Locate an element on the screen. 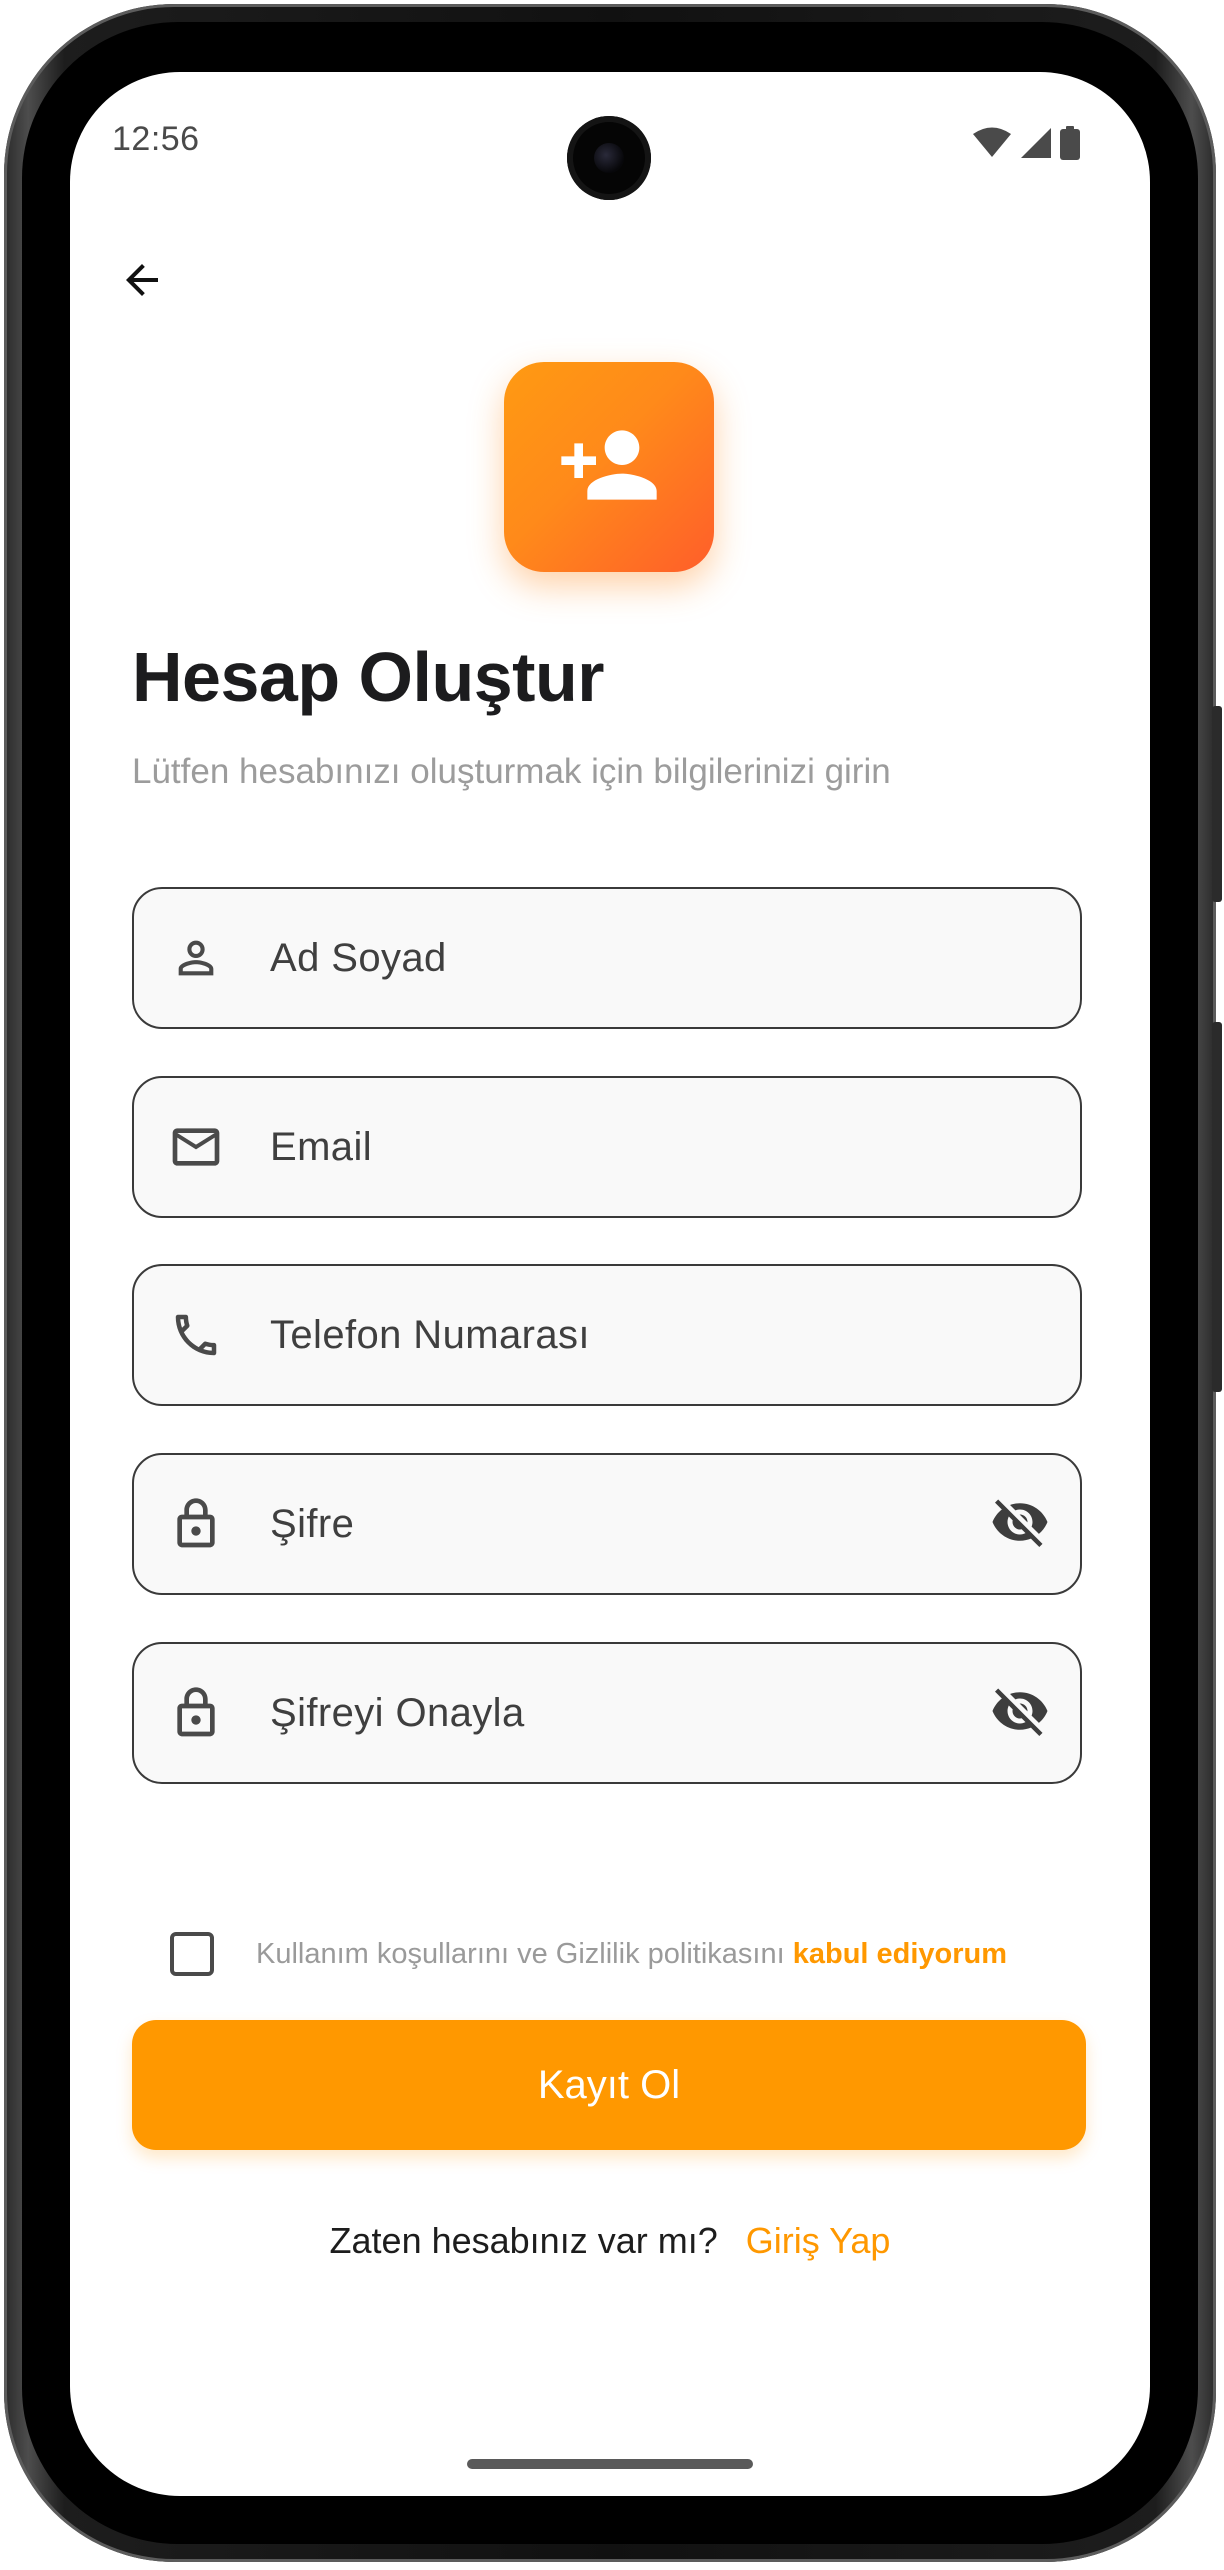 Image resolution: width=1224 pixels, height=2570 pixels. password-input is located at coordinates (627, 1524).